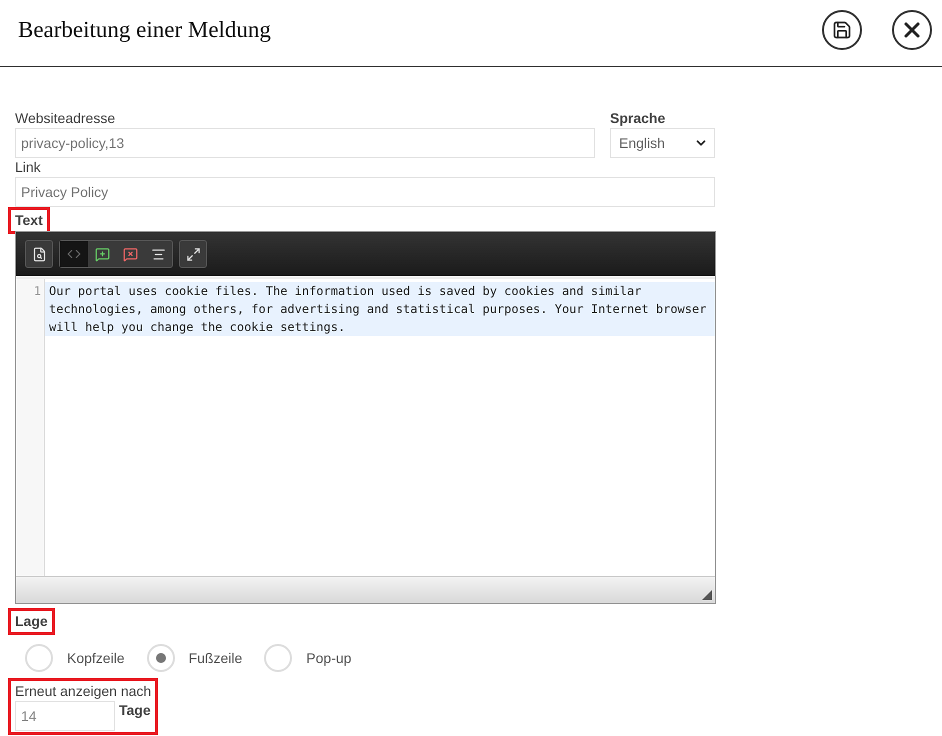 The width and height of the screenshot is (942, 736). I want to click on field-label: Text, so click(29, 220).